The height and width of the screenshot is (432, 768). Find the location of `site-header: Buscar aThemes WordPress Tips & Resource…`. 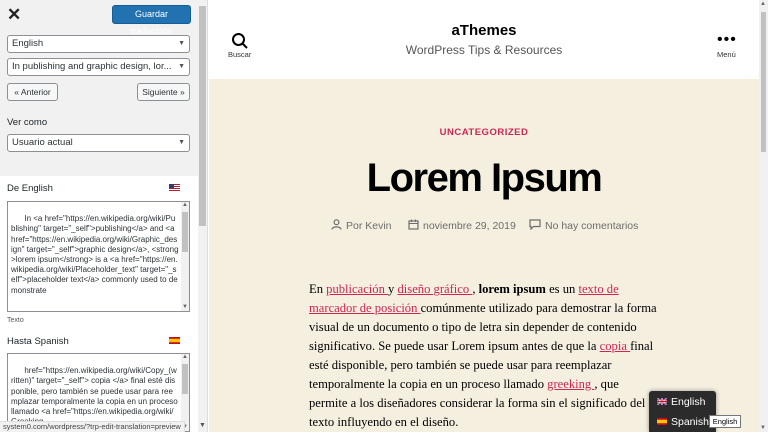

site-header: Buscar aThemes WordPress Tips & Resource… is located at coordinates (484, 39).